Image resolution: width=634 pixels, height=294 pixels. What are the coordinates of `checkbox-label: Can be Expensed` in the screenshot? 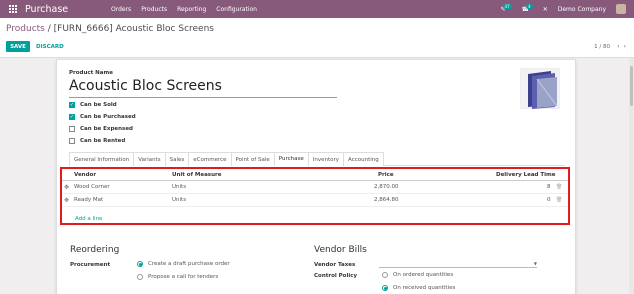 It's located at (106, 129).